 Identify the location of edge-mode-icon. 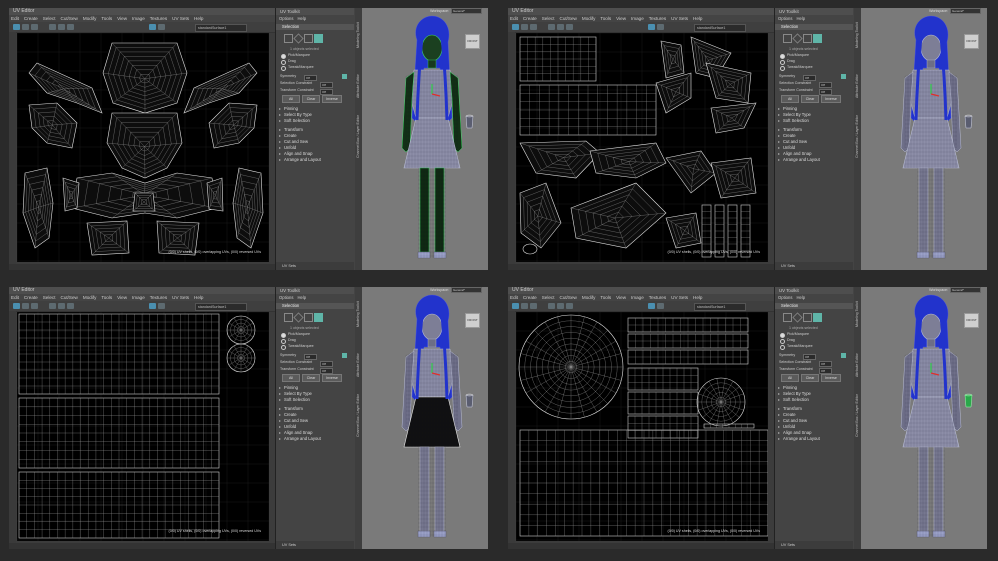
(298, 38).